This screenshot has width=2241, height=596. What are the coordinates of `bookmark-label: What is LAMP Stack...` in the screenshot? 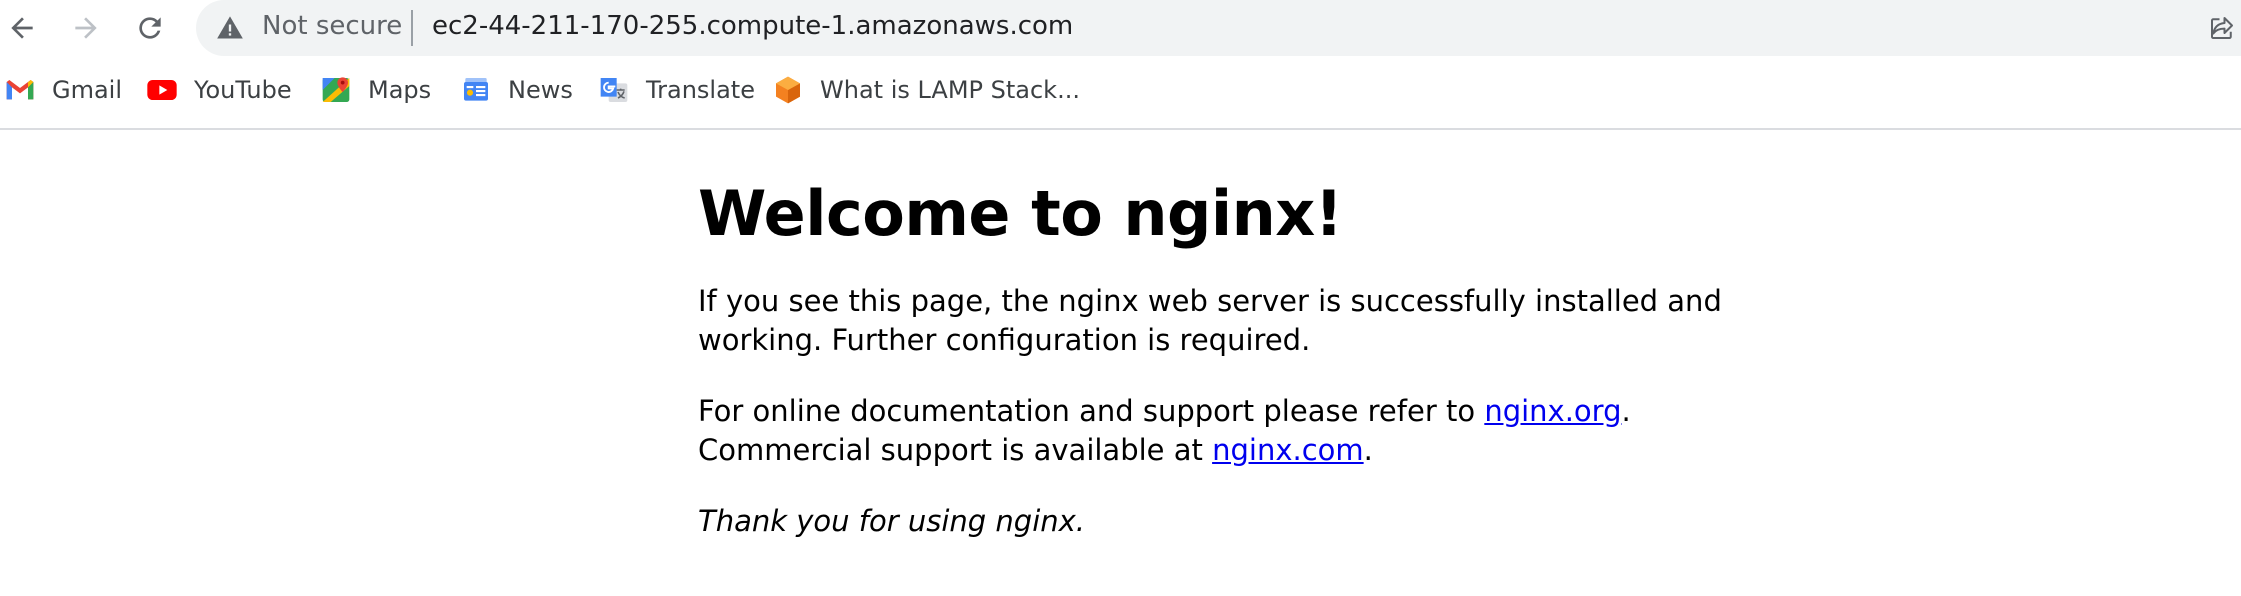 It's located at (950, 90).